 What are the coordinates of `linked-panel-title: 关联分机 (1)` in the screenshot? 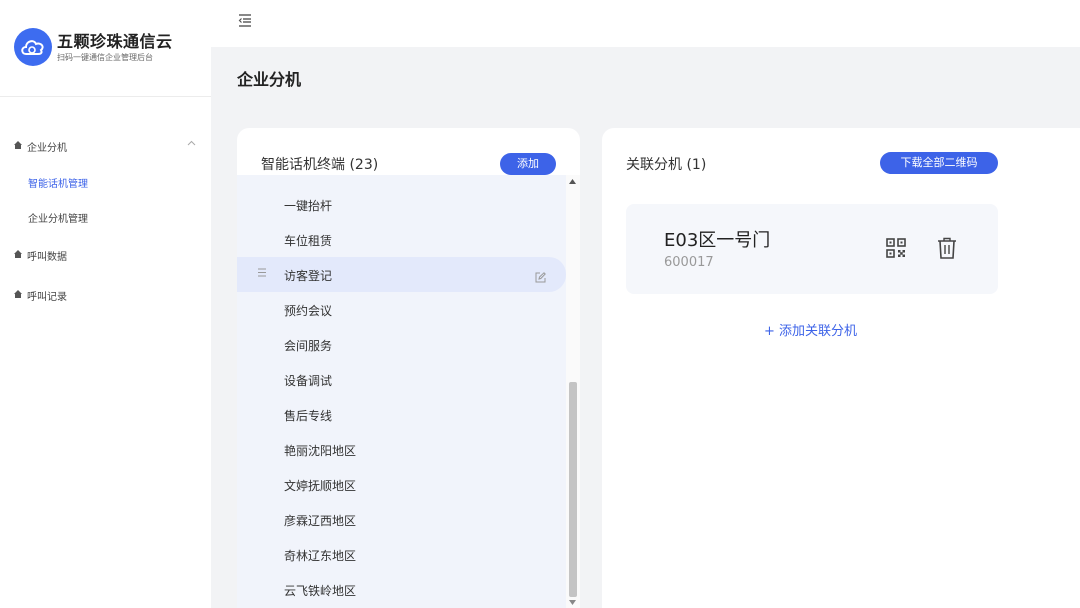 It's located at (666, 165).